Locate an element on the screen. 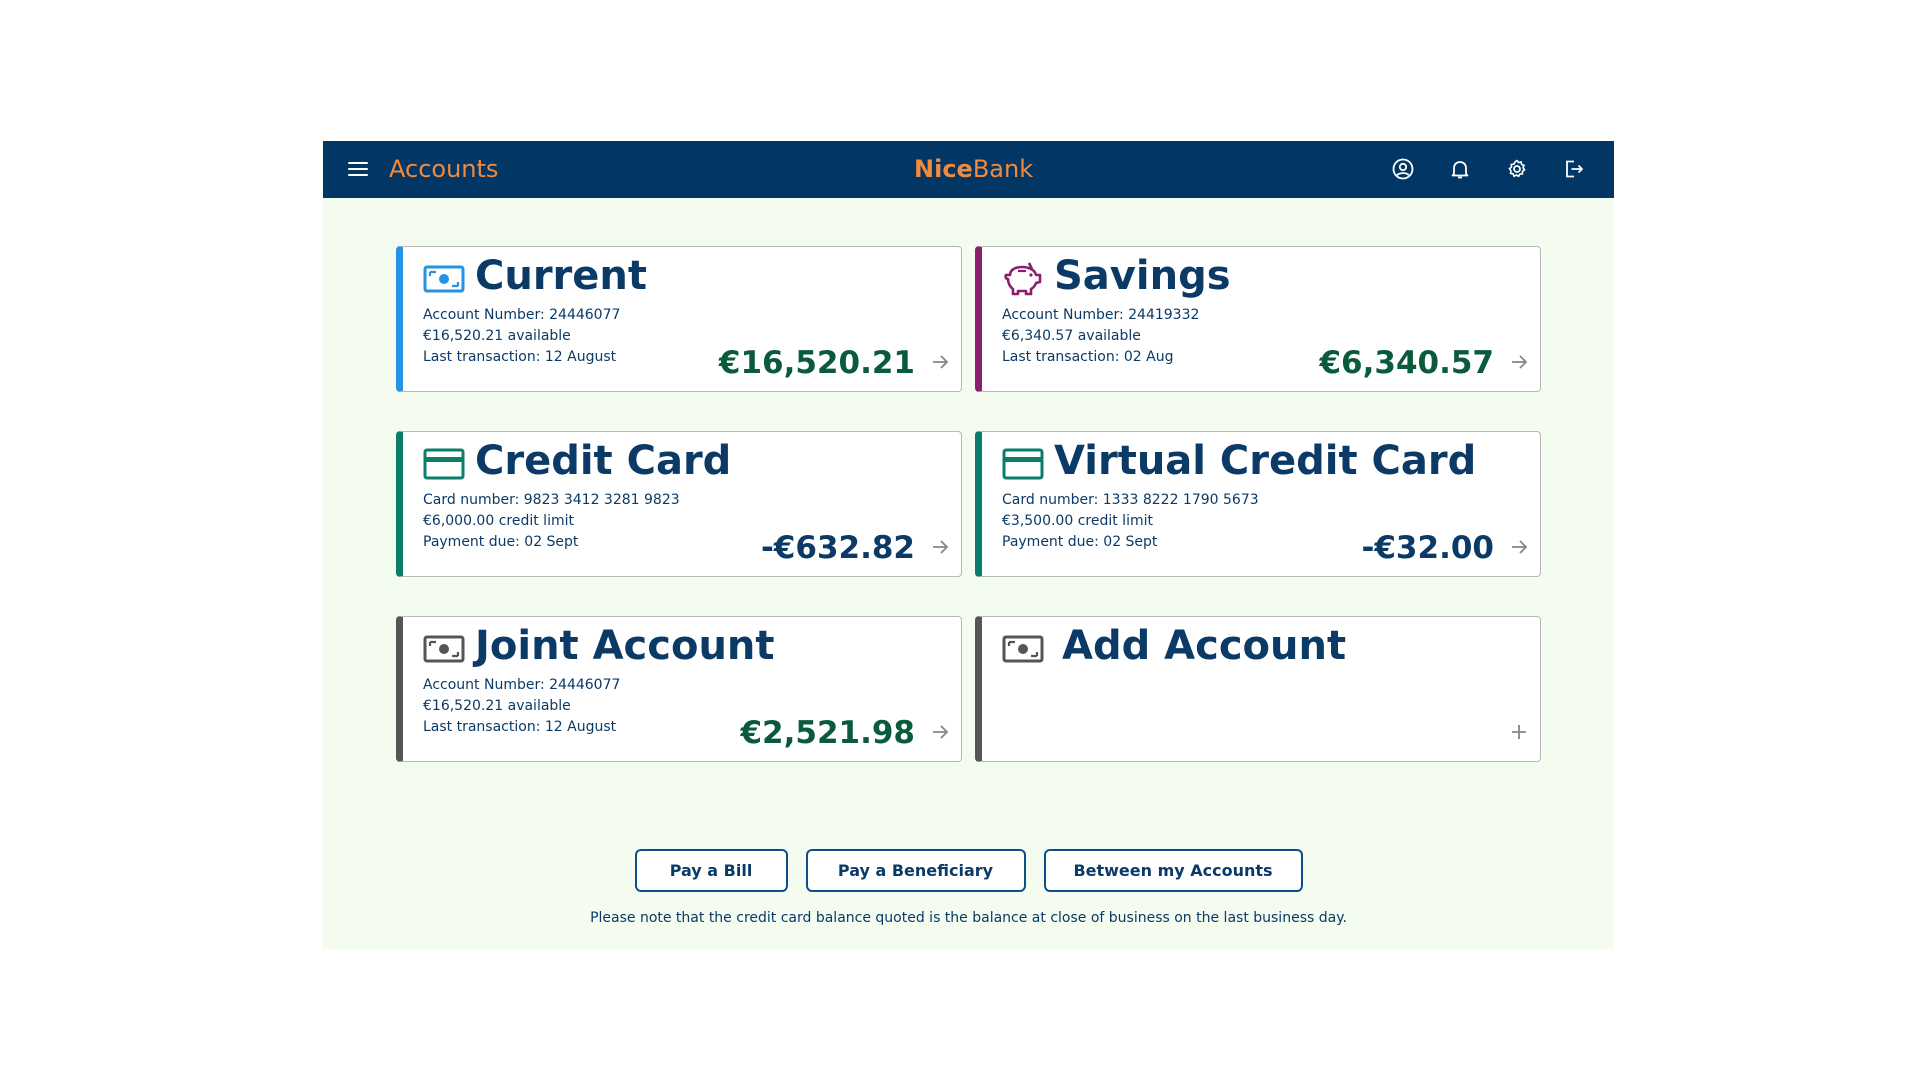 The image size is (1920, 1080). account-balance: €2,521.98 is located at coordinates (827, 733).